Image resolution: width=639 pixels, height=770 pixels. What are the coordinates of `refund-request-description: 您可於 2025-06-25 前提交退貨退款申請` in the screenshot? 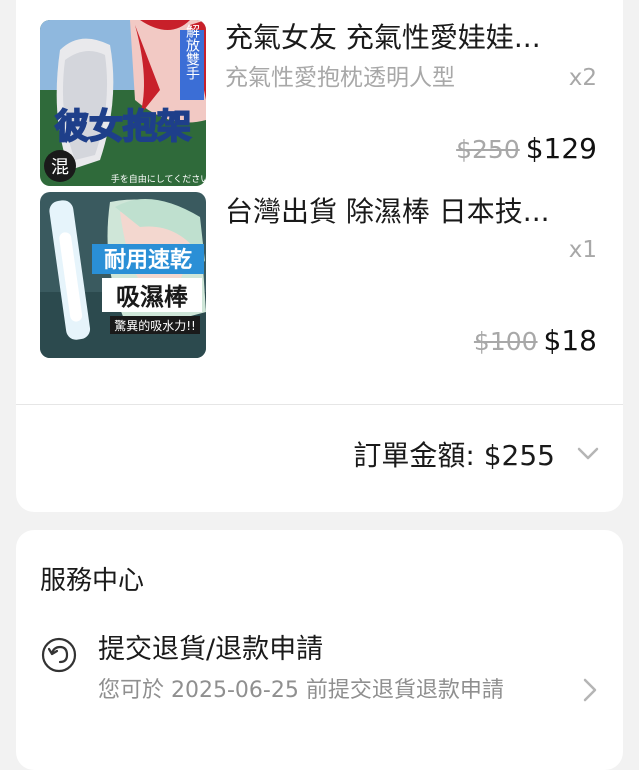 It's located at (301, 690).